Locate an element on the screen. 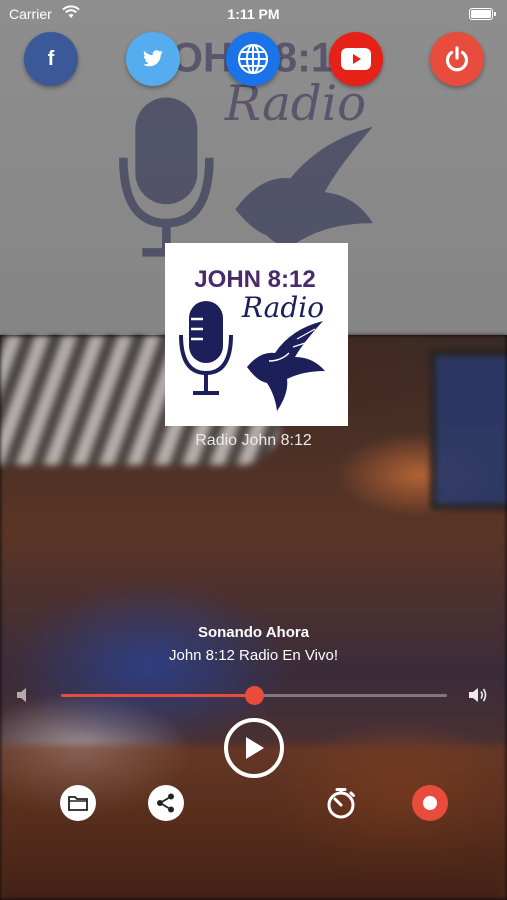 This screenshot has width=507, height=900. play-icon is located at coordinates (255, 748).